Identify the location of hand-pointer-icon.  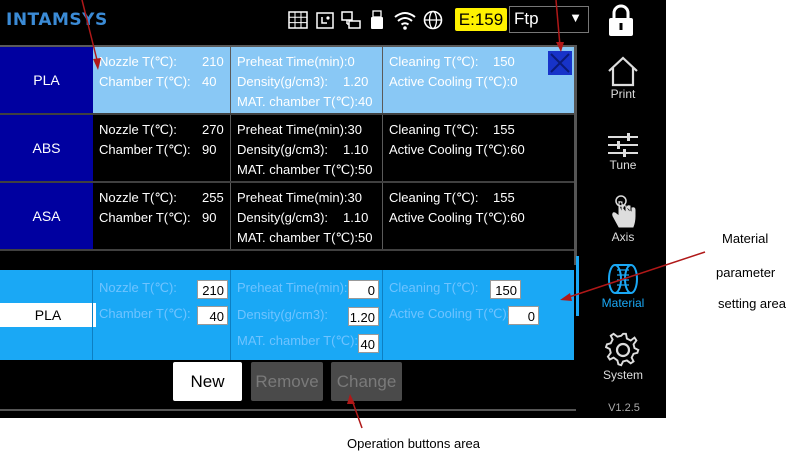
(624, 211).